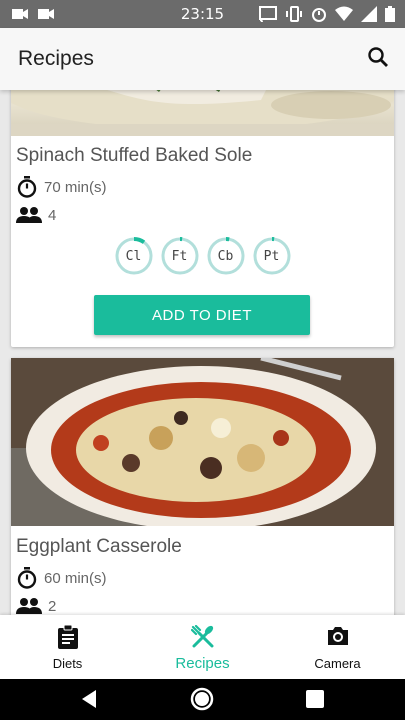  I want to click on recipe-servings: 4, so click(36, 215).